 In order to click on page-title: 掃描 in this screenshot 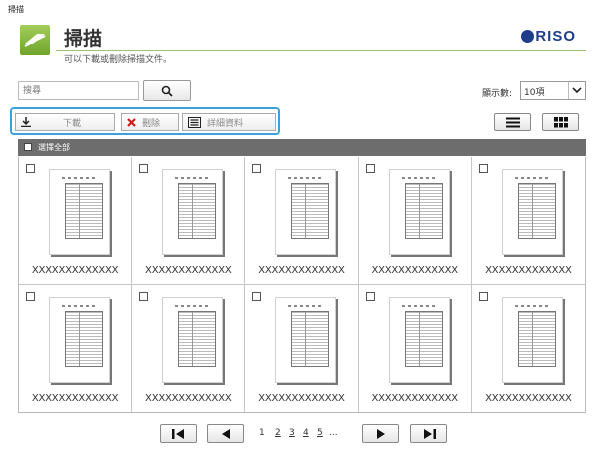, I will do `click(83, 39)`.